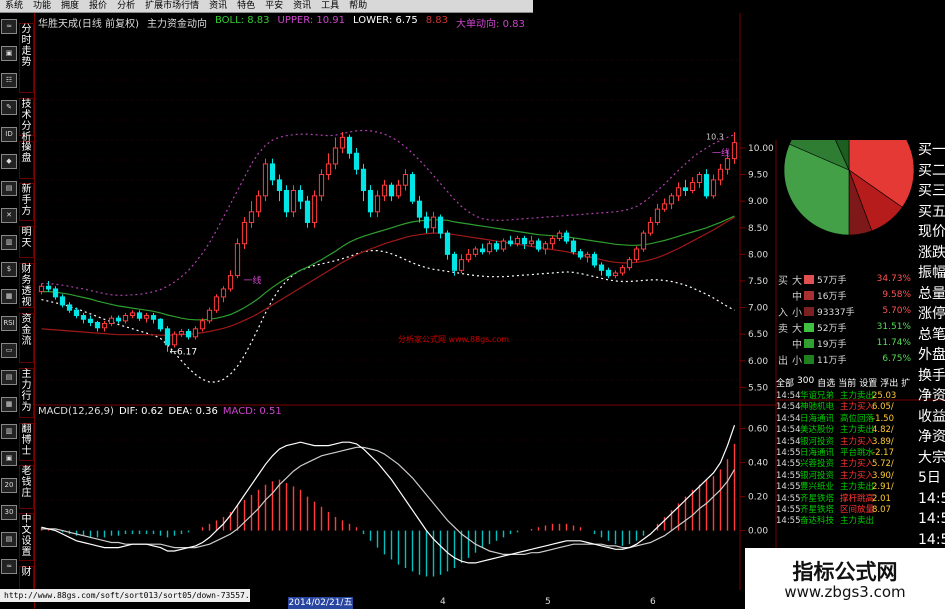 The image size is (945, 609). Describe the element at coordinates (193, 411) in the screenshot. I see `dea-value: DEA: 0.36` at that location.